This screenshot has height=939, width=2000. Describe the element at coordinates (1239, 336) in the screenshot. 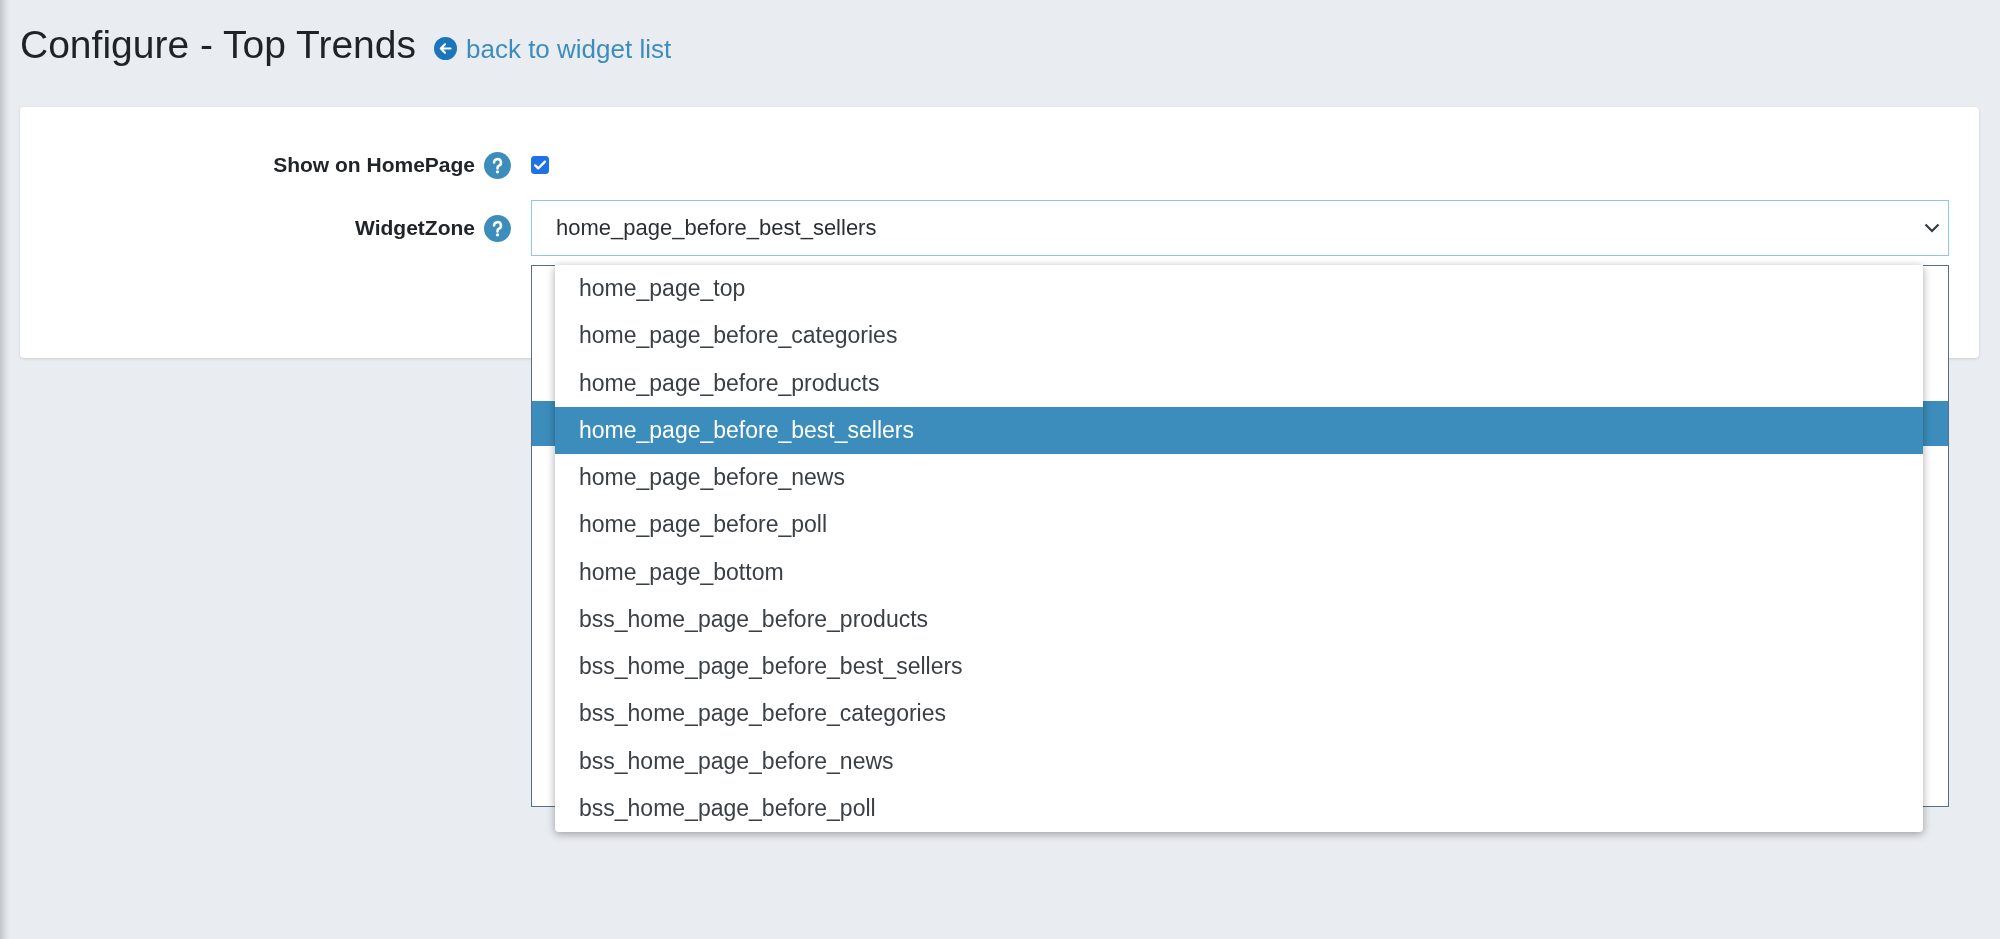

I see `dropdown-option: home_page_before_categories` at that location.